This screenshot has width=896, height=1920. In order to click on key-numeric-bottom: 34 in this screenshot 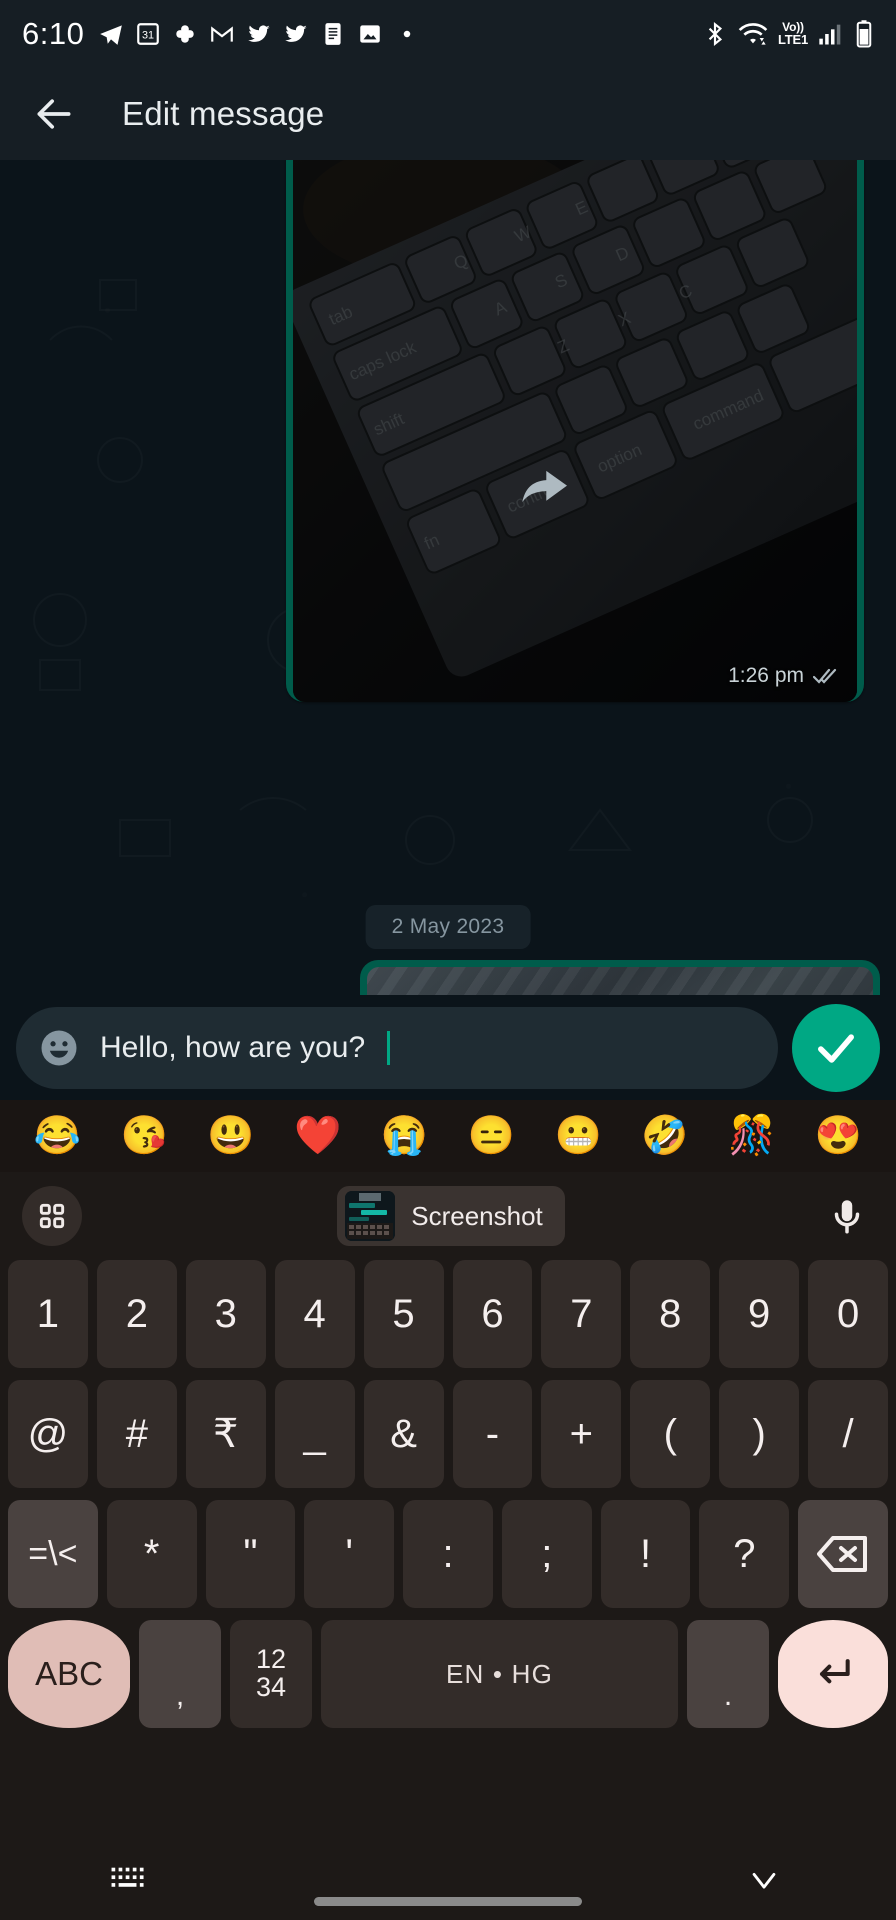, I will do `click(271, 1687)`.